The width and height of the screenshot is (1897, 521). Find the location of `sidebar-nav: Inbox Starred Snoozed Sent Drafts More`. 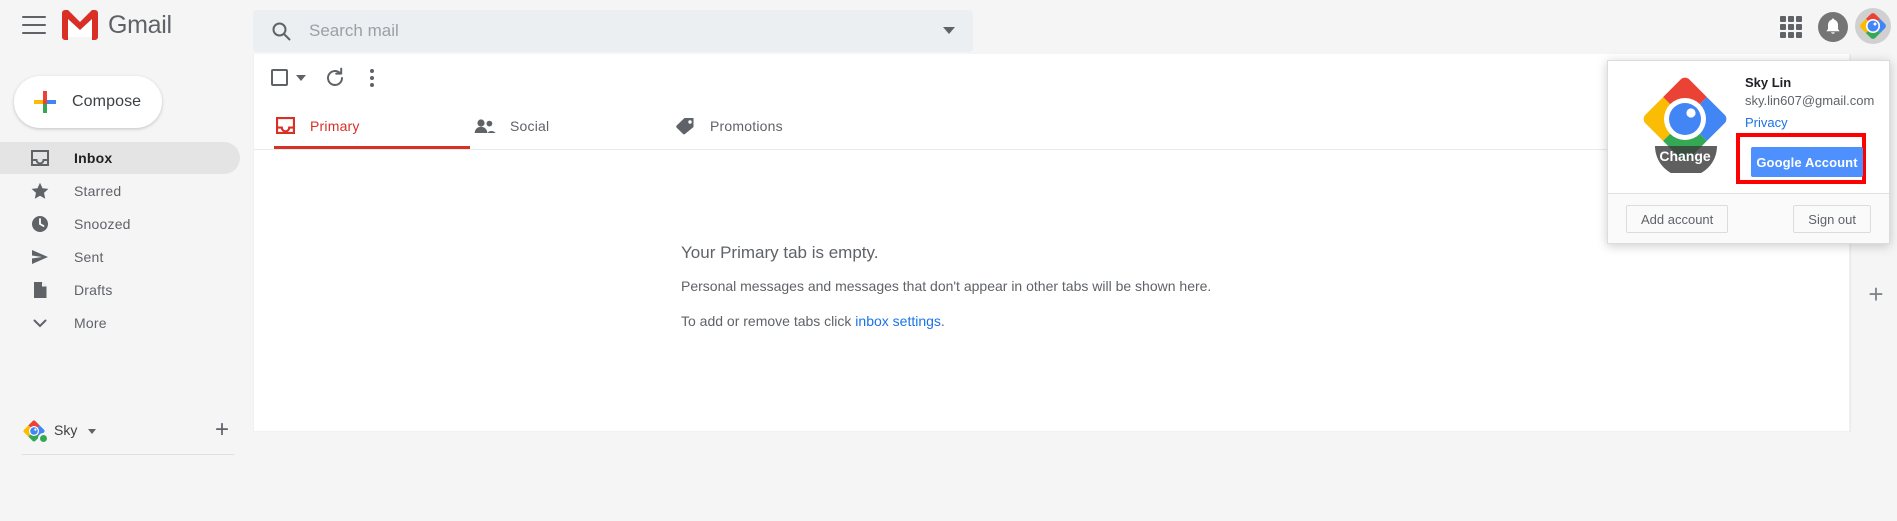

sidebar-nav: Inbox Starred Snoozed Sent Drafts More is located at coordinates (120, 240).